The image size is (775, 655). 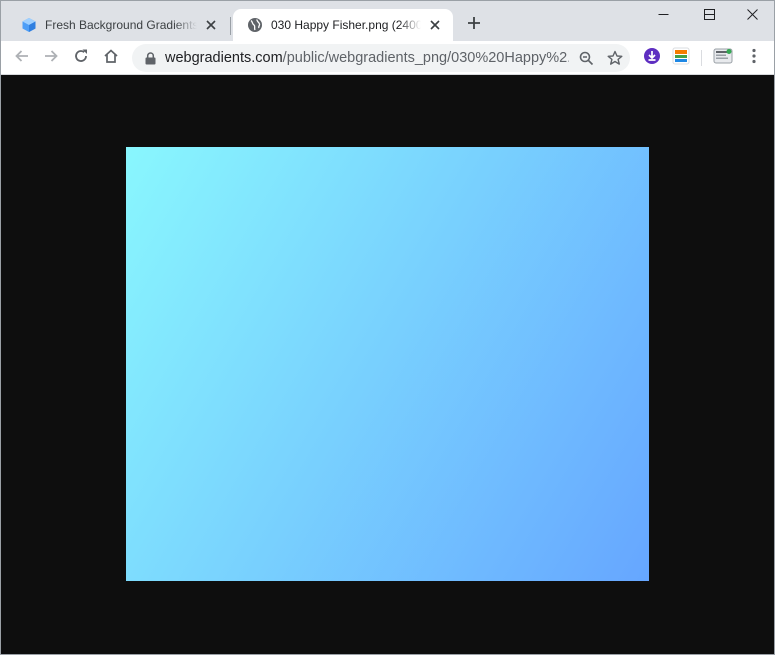 What do you see at coordinates (121, 25) in the screenshot?
I see `tab-title: Fresh Background Gradients | W` at bounding box center [121, 25].